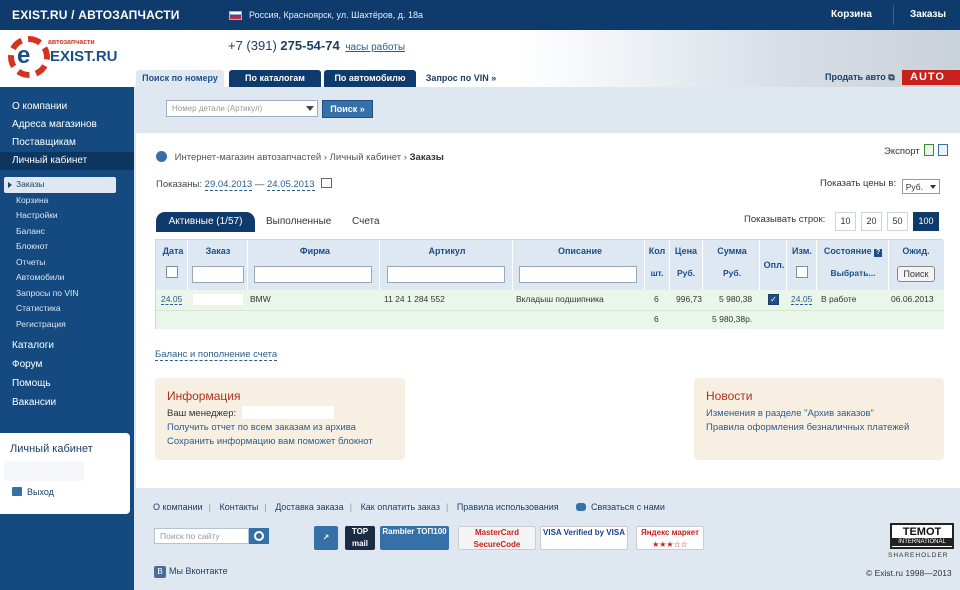  I want to click on brand-title: EXIST.RU / АВТОЗАПЧАСТИ, so click(96, 15).